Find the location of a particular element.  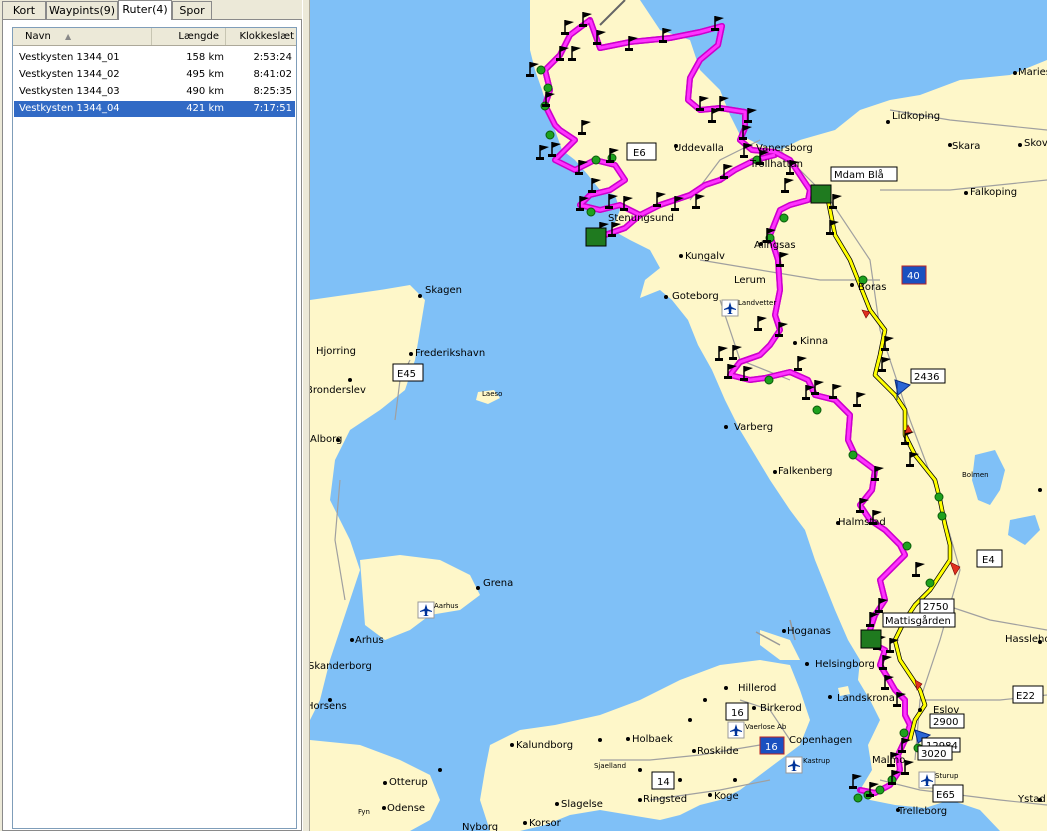

place-label: Kastrup is located at coordinates (816, 761).